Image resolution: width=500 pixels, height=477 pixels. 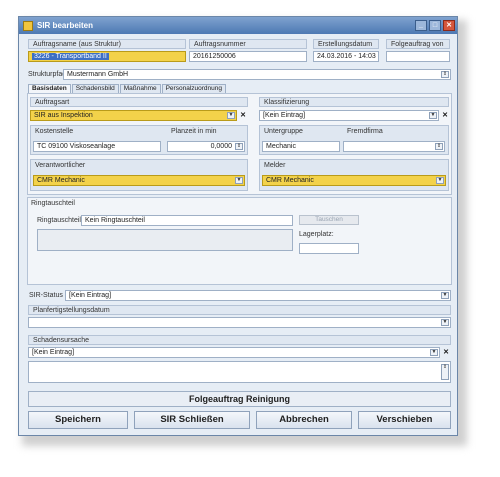 I want to click on auftragsnummer-label: Auftragsnummer, so click(x=248, y=44).